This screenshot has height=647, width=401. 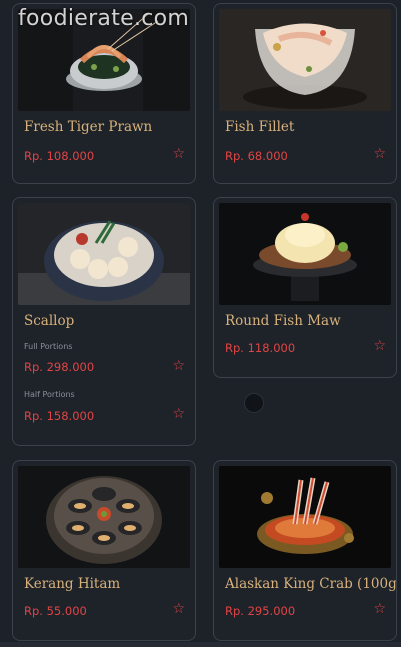 What do you see at coordinates (55, 611) in the screenshot?
I see `dish-price: Rp. 55.000` at bounding box center [55, 611].